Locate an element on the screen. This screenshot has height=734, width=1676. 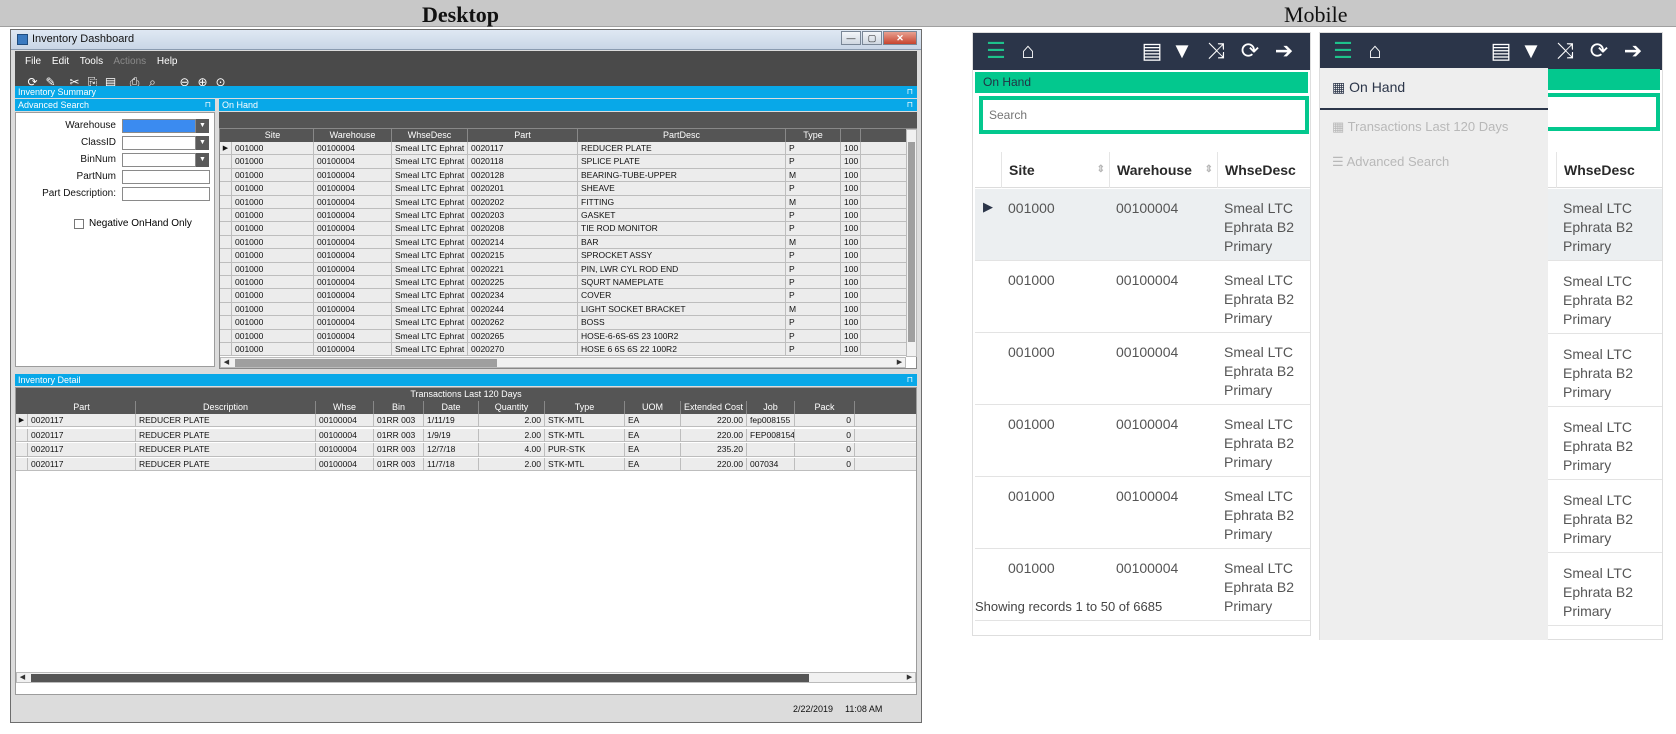
minimize-button: — is located at coordinates (851, 38).